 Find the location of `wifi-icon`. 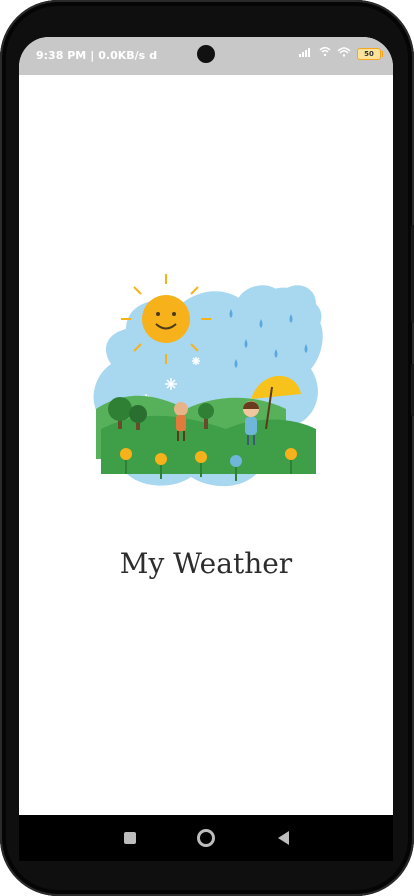

wifi-icon is located at coordinates (344, 53).